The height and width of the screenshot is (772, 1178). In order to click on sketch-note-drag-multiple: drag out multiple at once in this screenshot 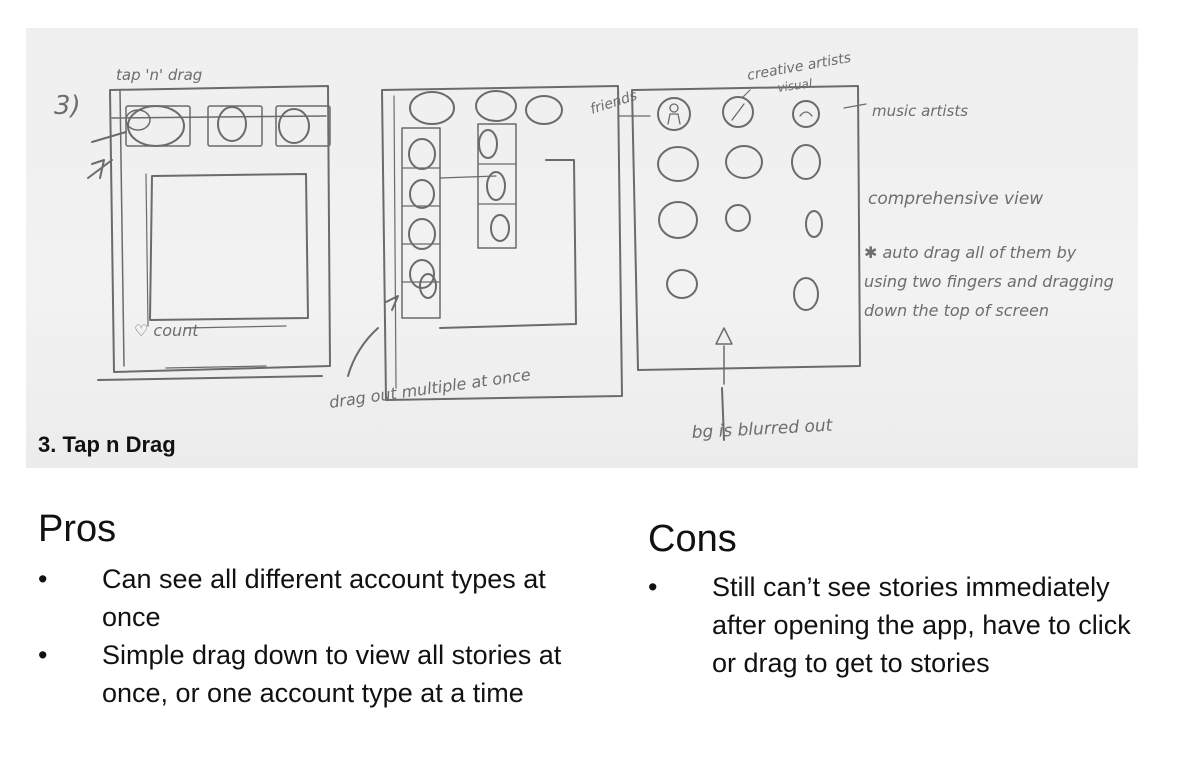, I will do `click(430, 388)`.